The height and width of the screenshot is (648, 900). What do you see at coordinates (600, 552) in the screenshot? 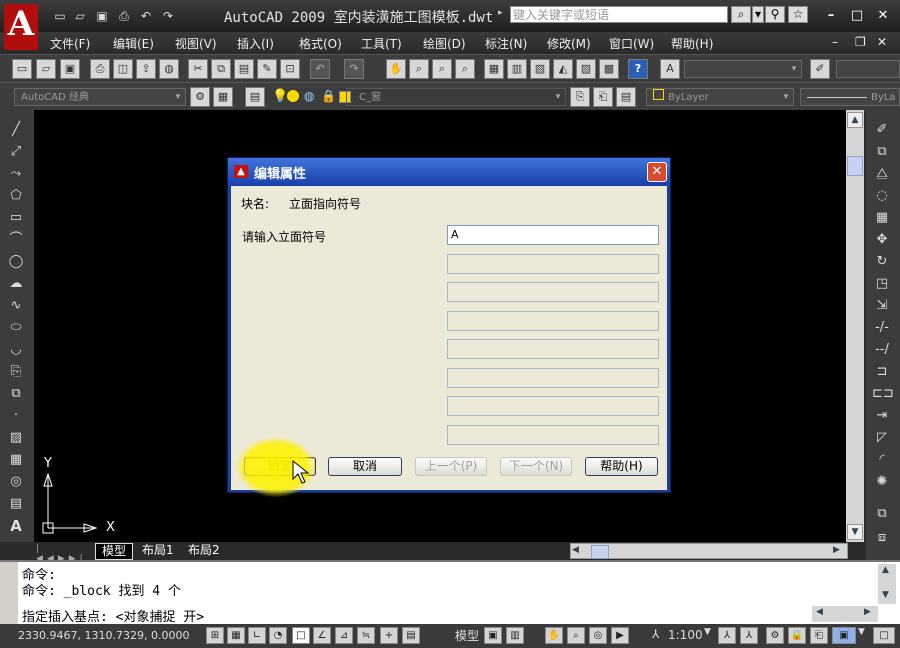
I see `horizontal-scroll-thumb` at bounding box center [600, 552].